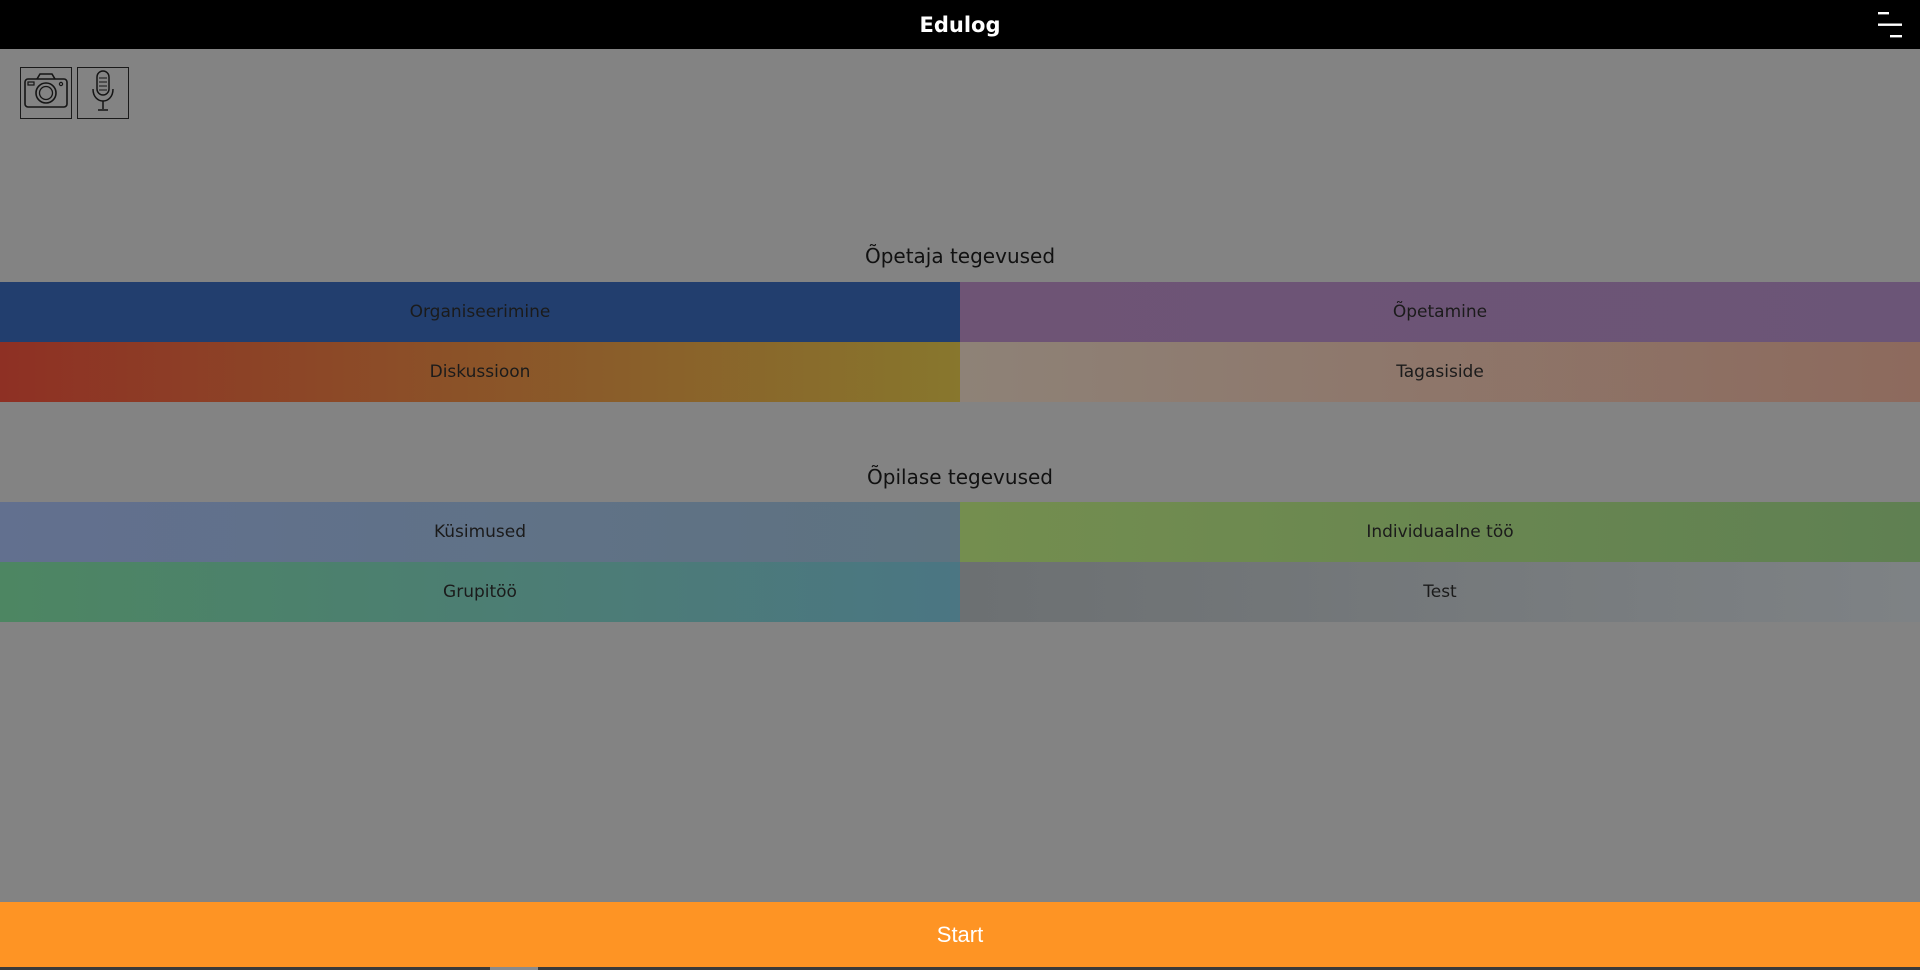 This screenshot has height=970, width=1920. I want to click on camera-icon, so click(46, 93).